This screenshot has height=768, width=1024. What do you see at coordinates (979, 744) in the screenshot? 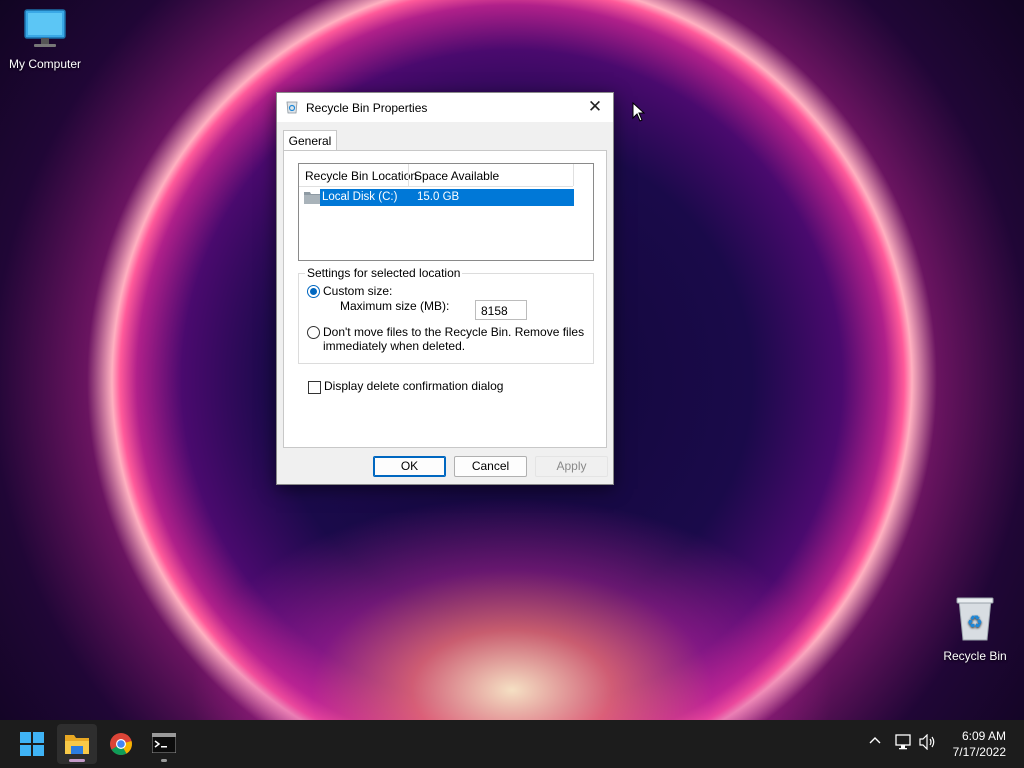
I see `system-clock: 6:09 AM 7/17/2022` at bounding box center [979, 744].